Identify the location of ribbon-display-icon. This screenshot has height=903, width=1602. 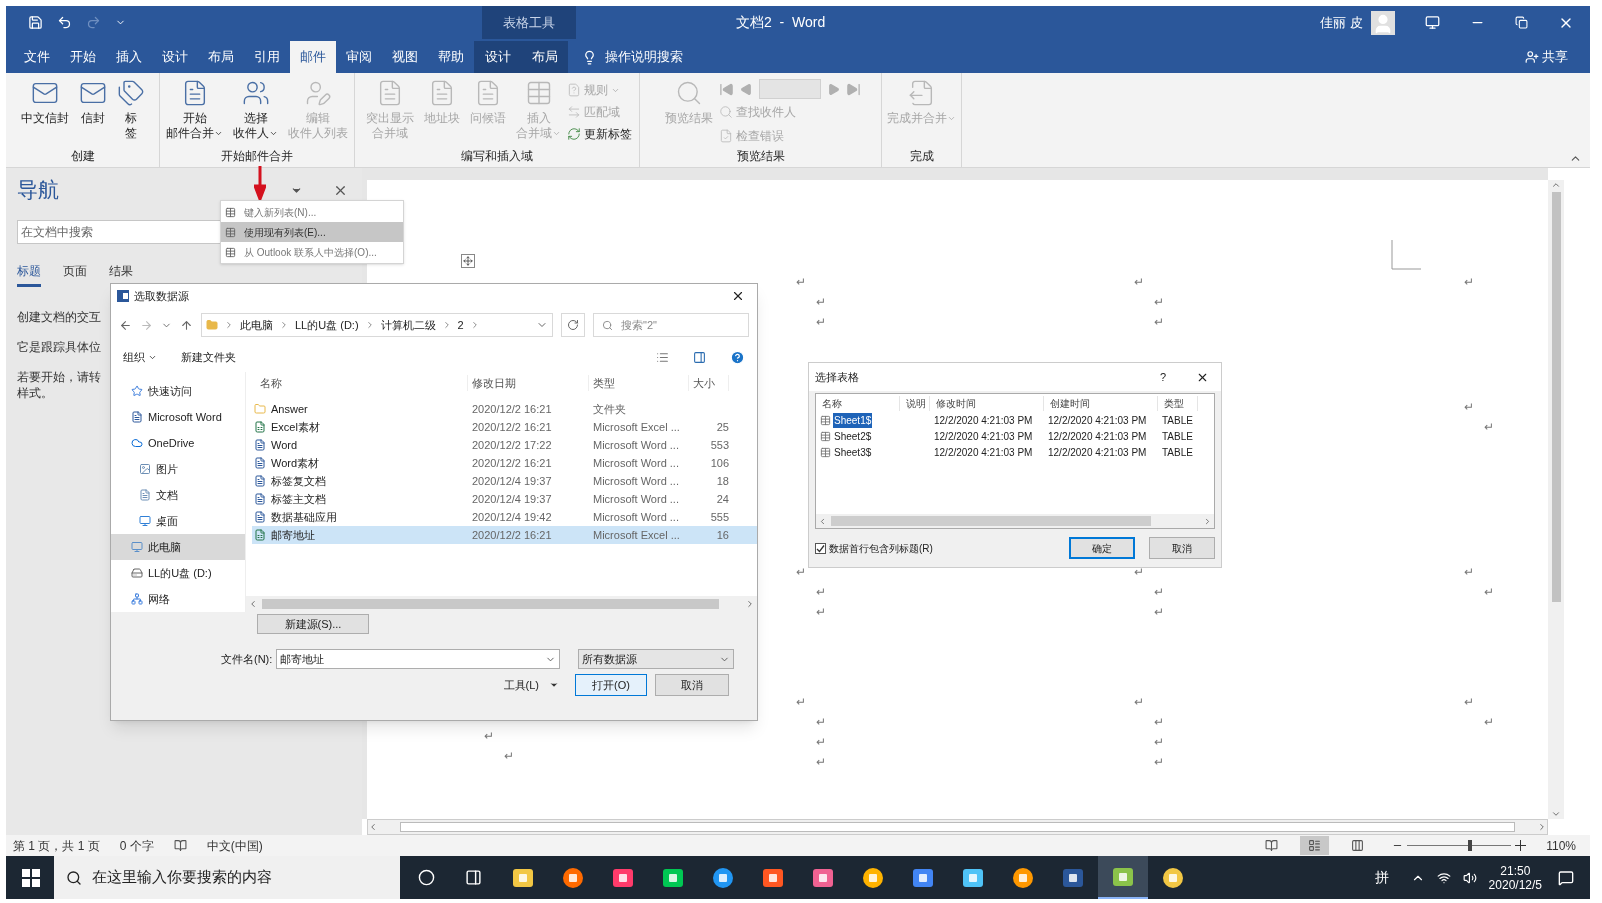
(1432, 22).